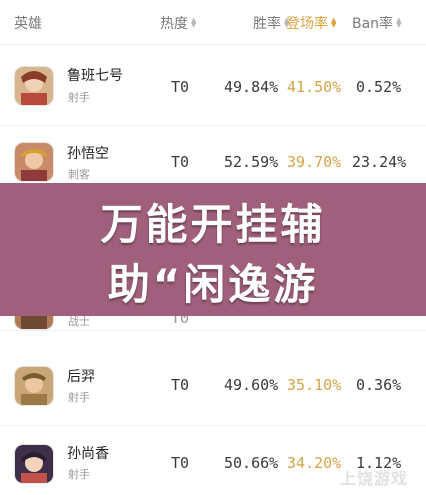 This screenshot has width=426, height=495. I want to click on table-header: 英雄 热度 ▲ ▼ 胜率 ▲ ▼ 登场率 ▲ ▼ Ban率 ▲ ▼, so click(213, 22).